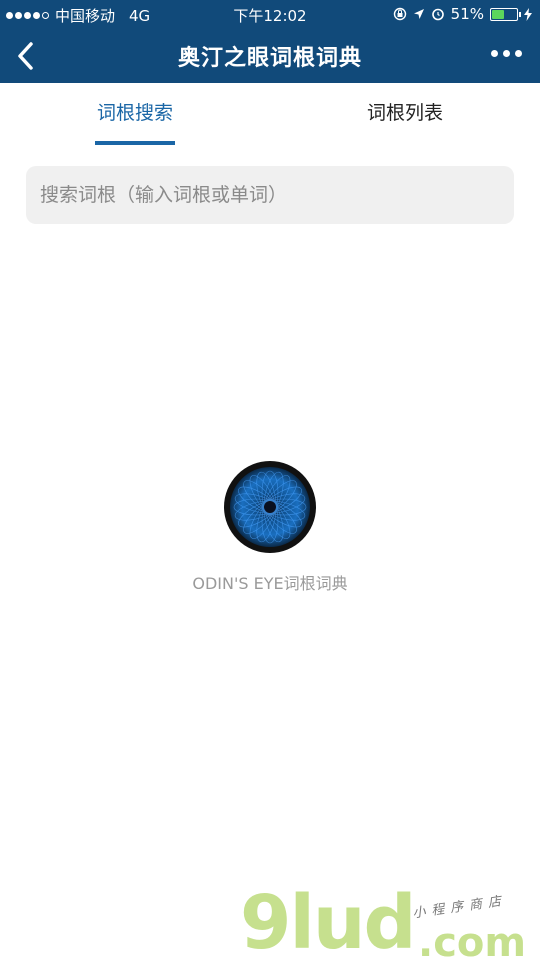 This screenshot has height=966, width=540. I want to click on page-title: 奥汀之眼词根词典, so click(269, 58).